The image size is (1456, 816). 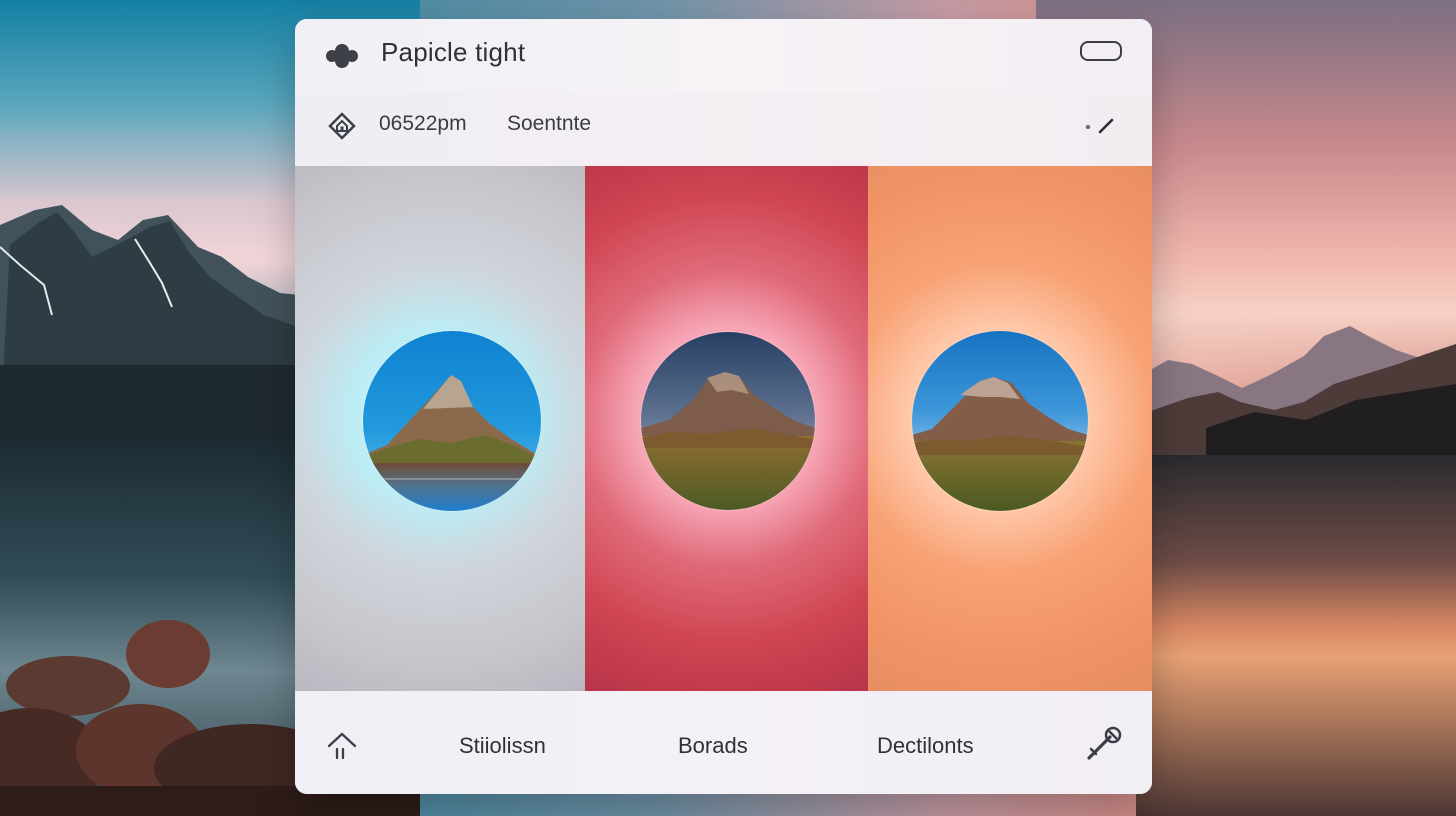 I want to click on nav-item-stiiolissn: Stiiolissn, so click(x=502, y=746).